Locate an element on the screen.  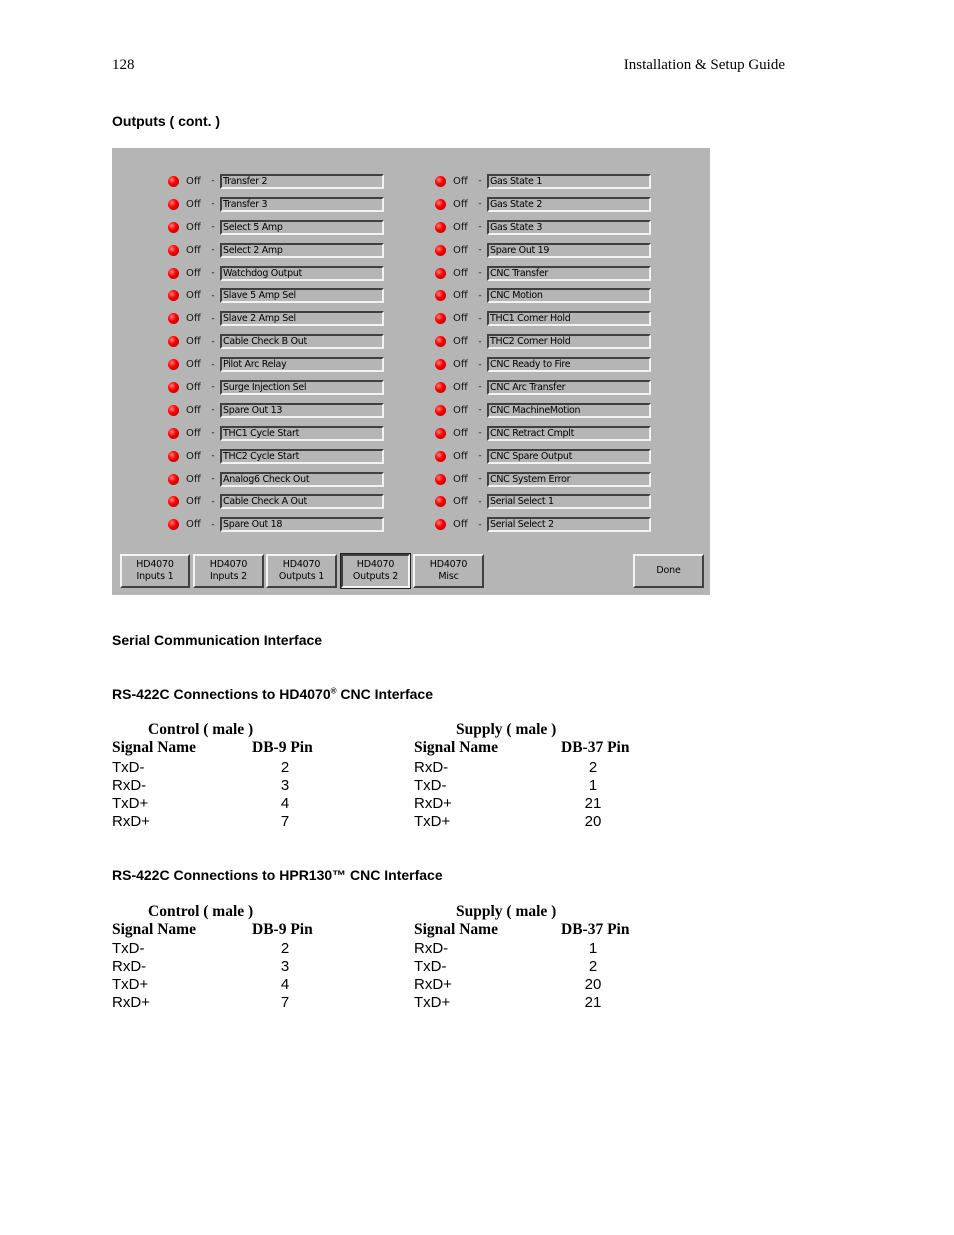
output-label-field: THC1 Corner Hold is located at coordinates (569, 319).